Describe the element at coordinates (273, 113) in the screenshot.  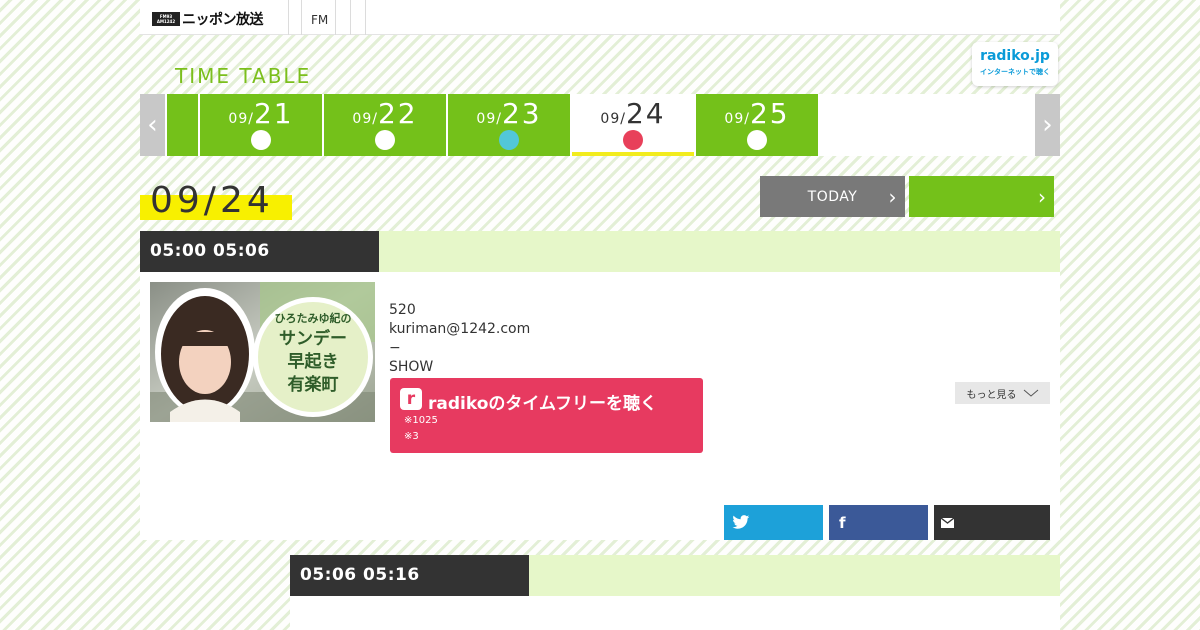
I see `date-tab-day: 21` at that location.